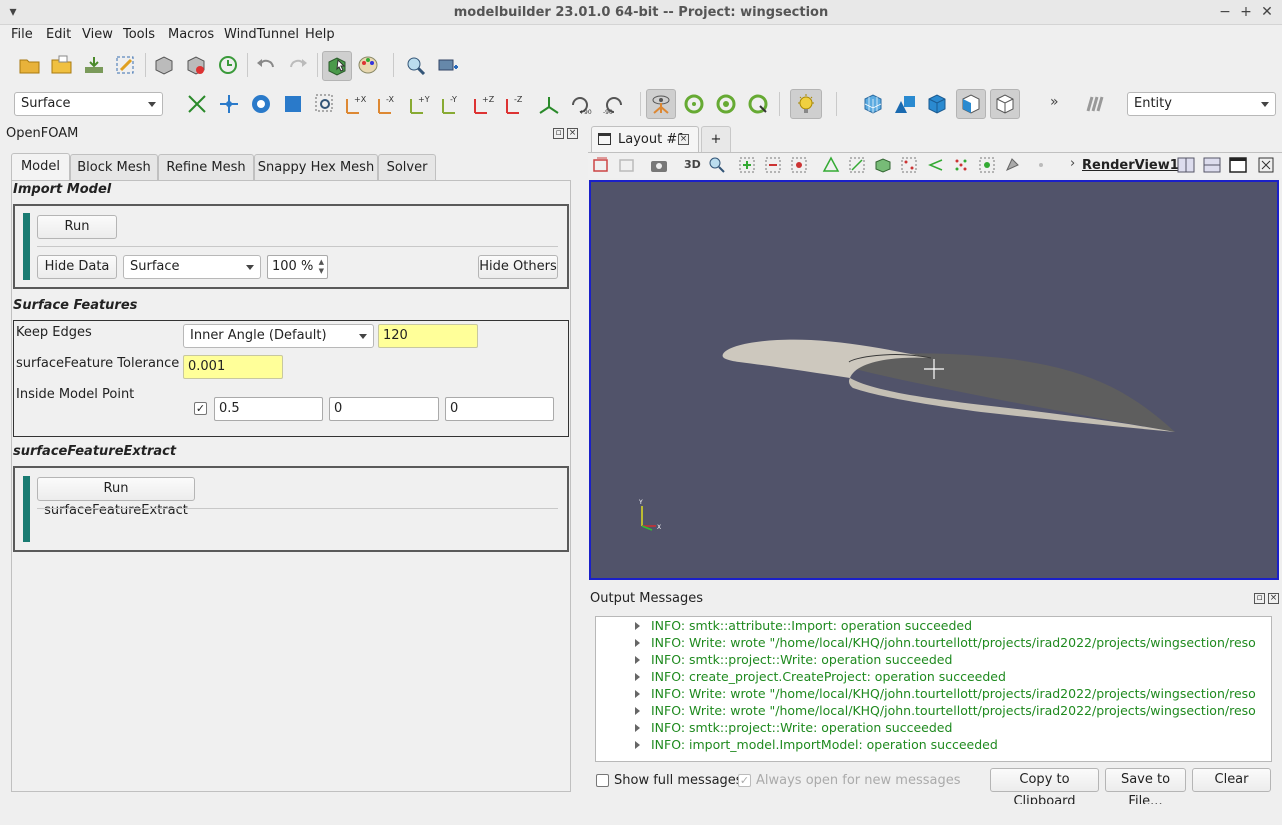  What do you see at coordinates (297, 267) in the screenshot?
I see `opacity-spinbox: 100 % ▲ ▼` at bounding box center [297, 267].